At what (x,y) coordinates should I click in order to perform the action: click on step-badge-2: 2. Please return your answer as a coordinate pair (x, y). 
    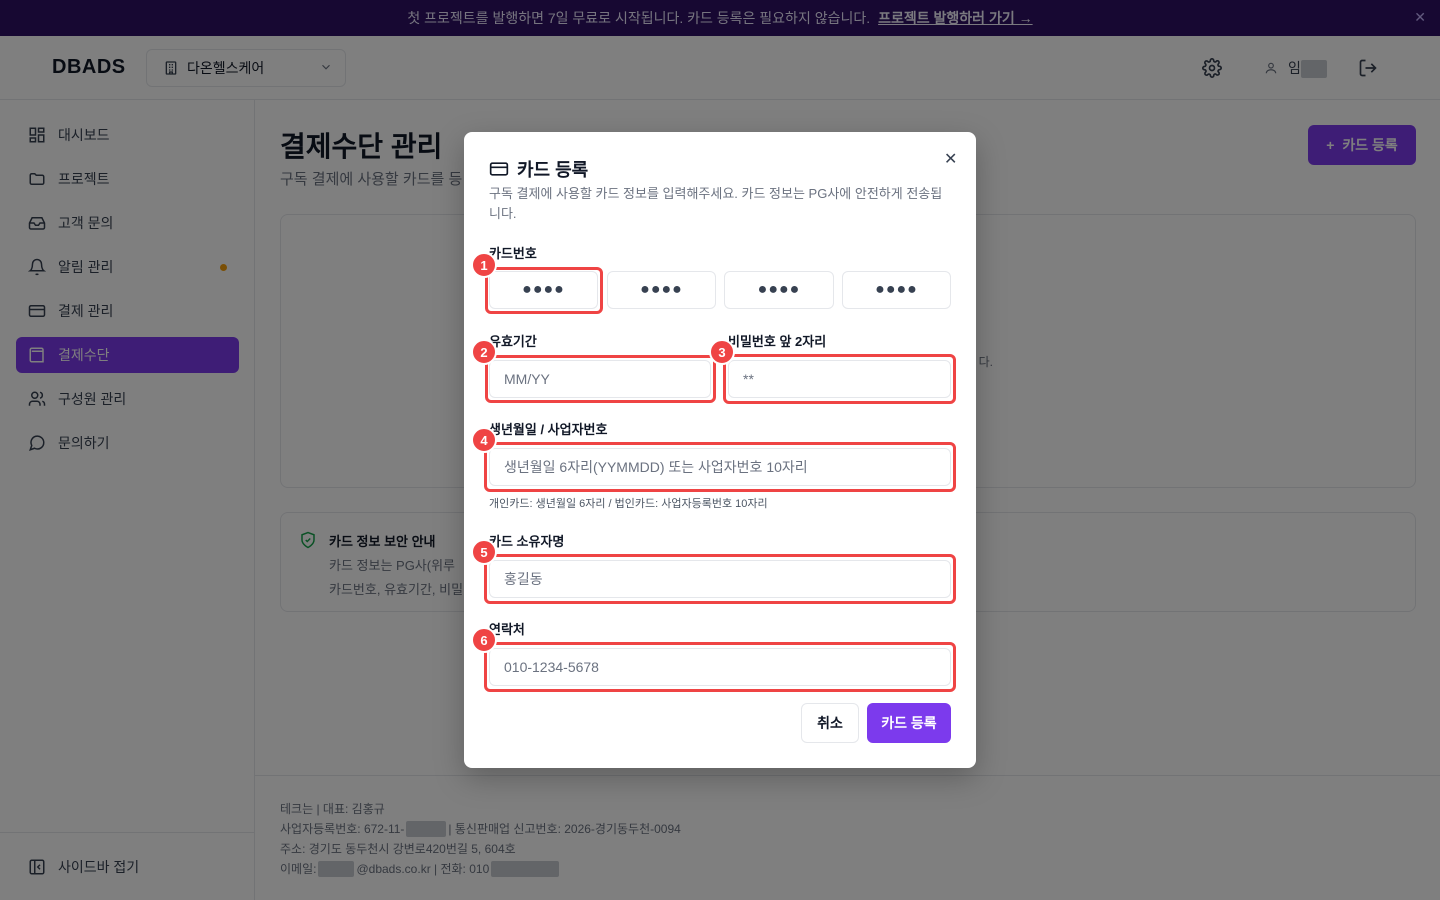
    Looking at the image, I should click on (484, 352).